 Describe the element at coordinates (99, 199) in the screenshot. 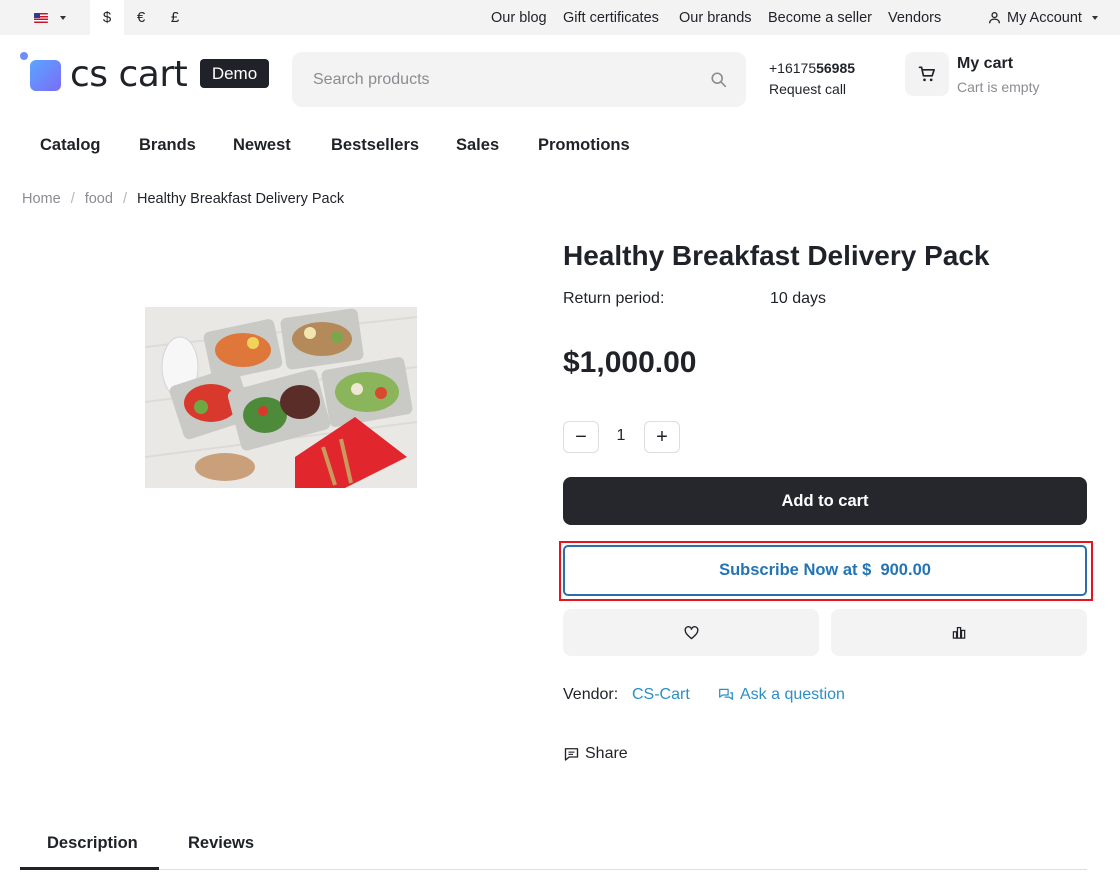

I see `breadcrumb-food: food` at that location.